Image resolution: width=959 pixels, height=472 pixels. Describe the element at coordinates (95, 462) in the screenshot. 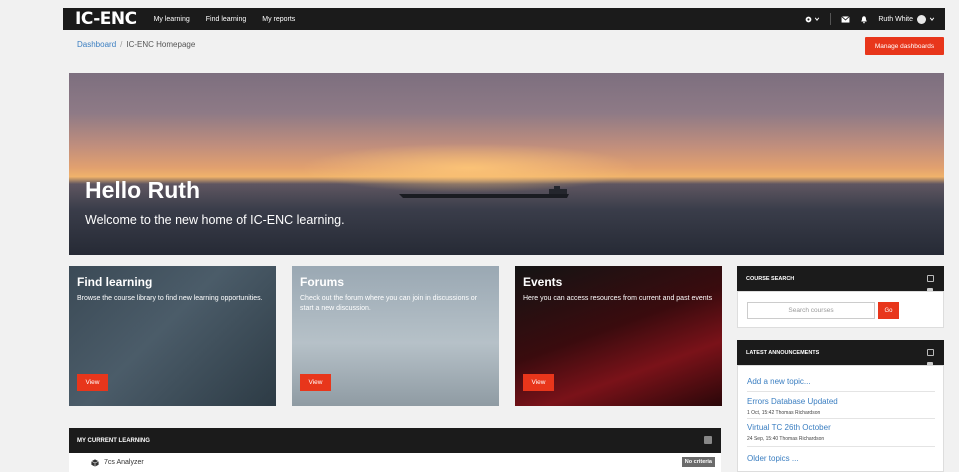

I see `course-cube-icon` at that location.